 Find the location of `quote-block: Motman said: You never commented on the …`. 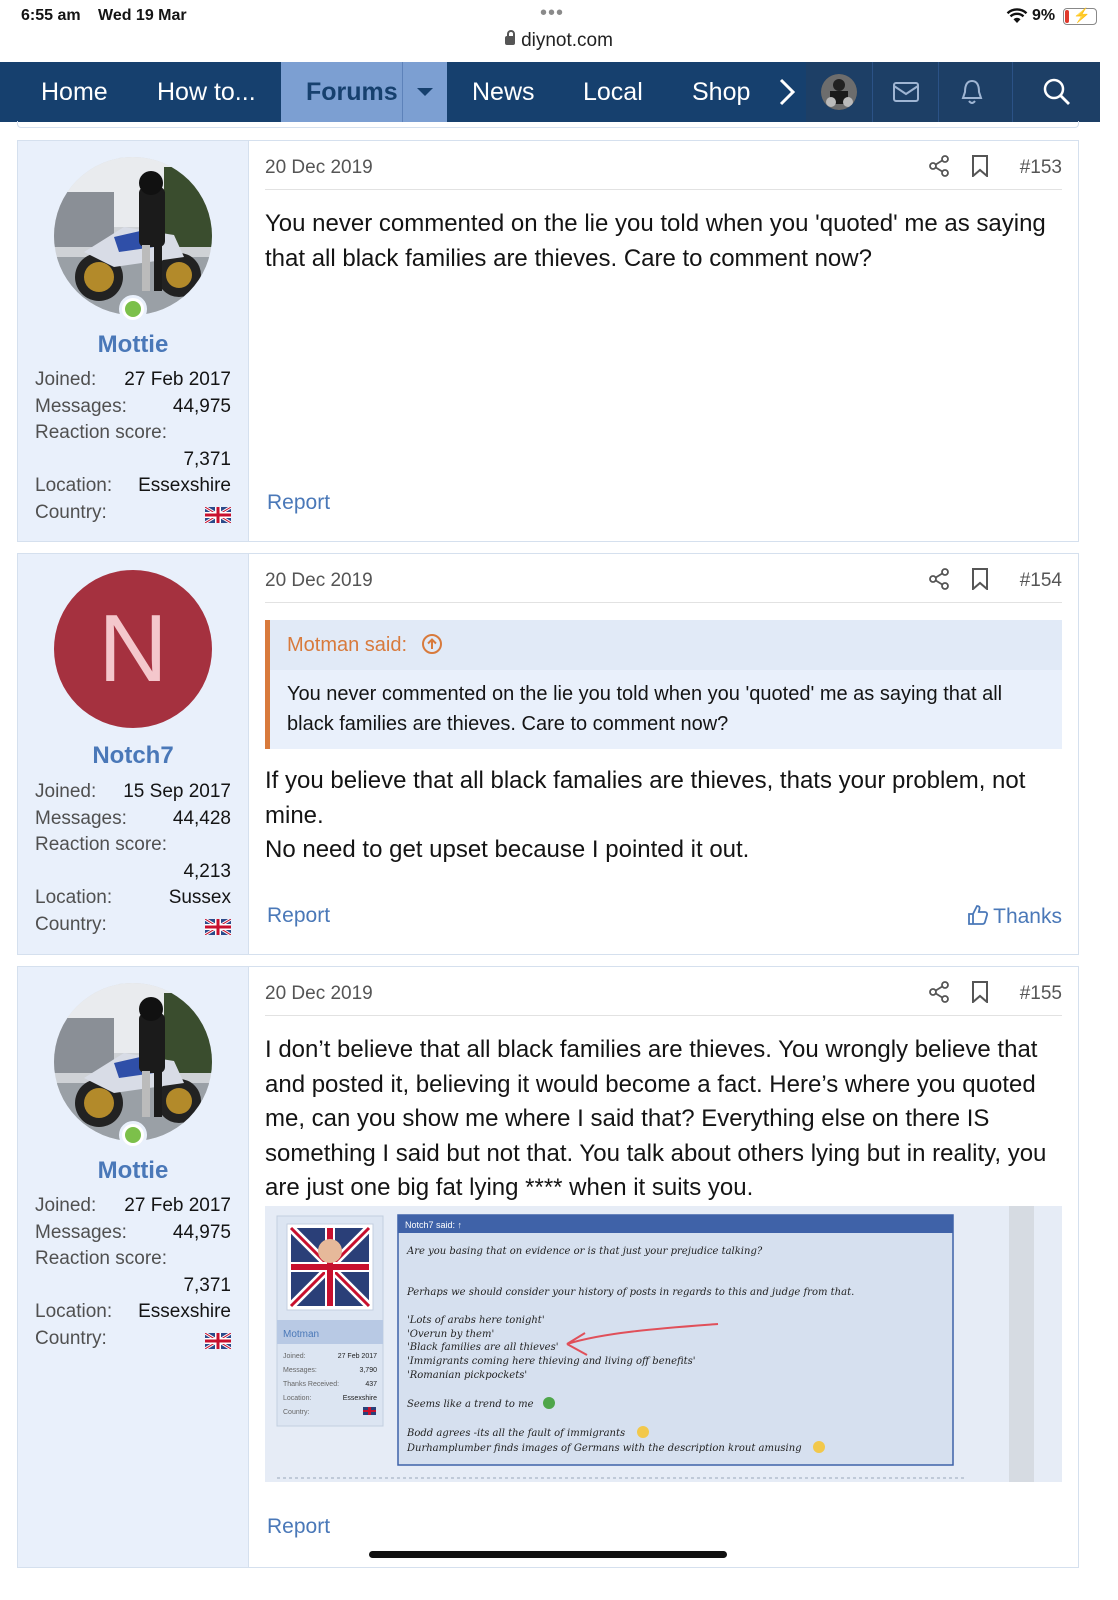

quote-block: Motman said: You never commented on the … is located at coordinates (663, 684).